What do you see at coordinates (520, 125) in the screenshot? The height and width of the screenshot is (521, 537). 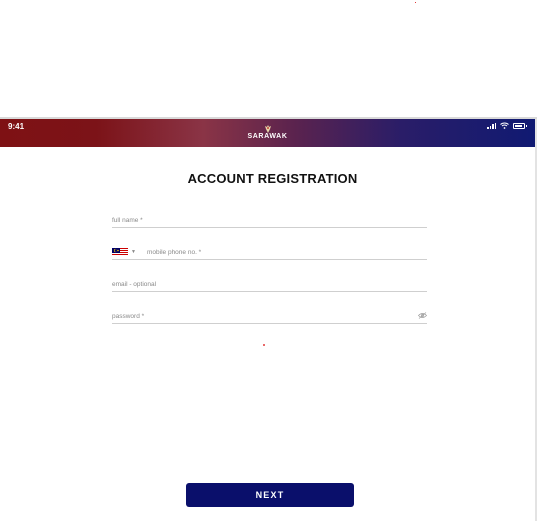 I see `battery-icon` at bounding box center [520, 125].